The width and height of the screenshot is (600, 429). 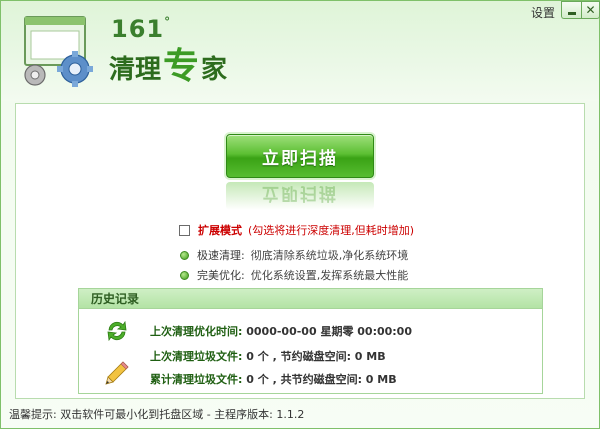 What do you see at coordinates (300, 156) in the screenshot?
I see `scan-now-button: 立即扫描` at bounding box center [300, 156].